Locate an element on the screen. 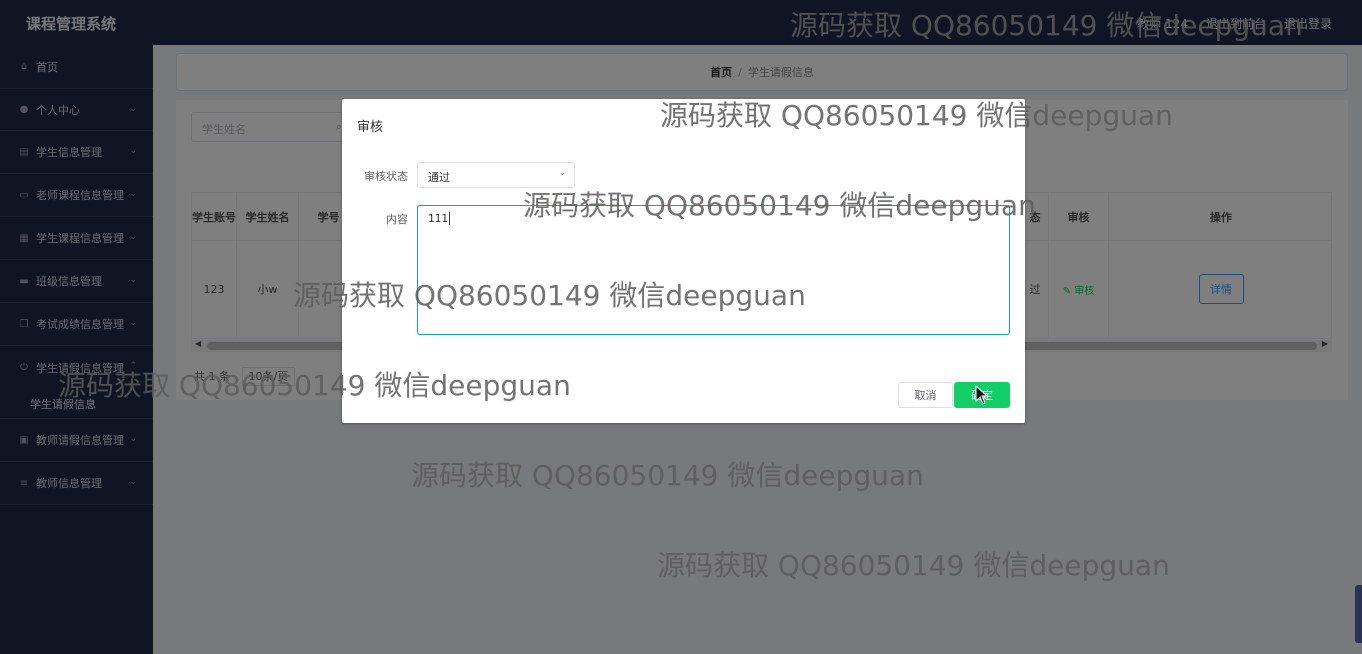  status-select-value: 通过 is located at coordinates (439, 177).